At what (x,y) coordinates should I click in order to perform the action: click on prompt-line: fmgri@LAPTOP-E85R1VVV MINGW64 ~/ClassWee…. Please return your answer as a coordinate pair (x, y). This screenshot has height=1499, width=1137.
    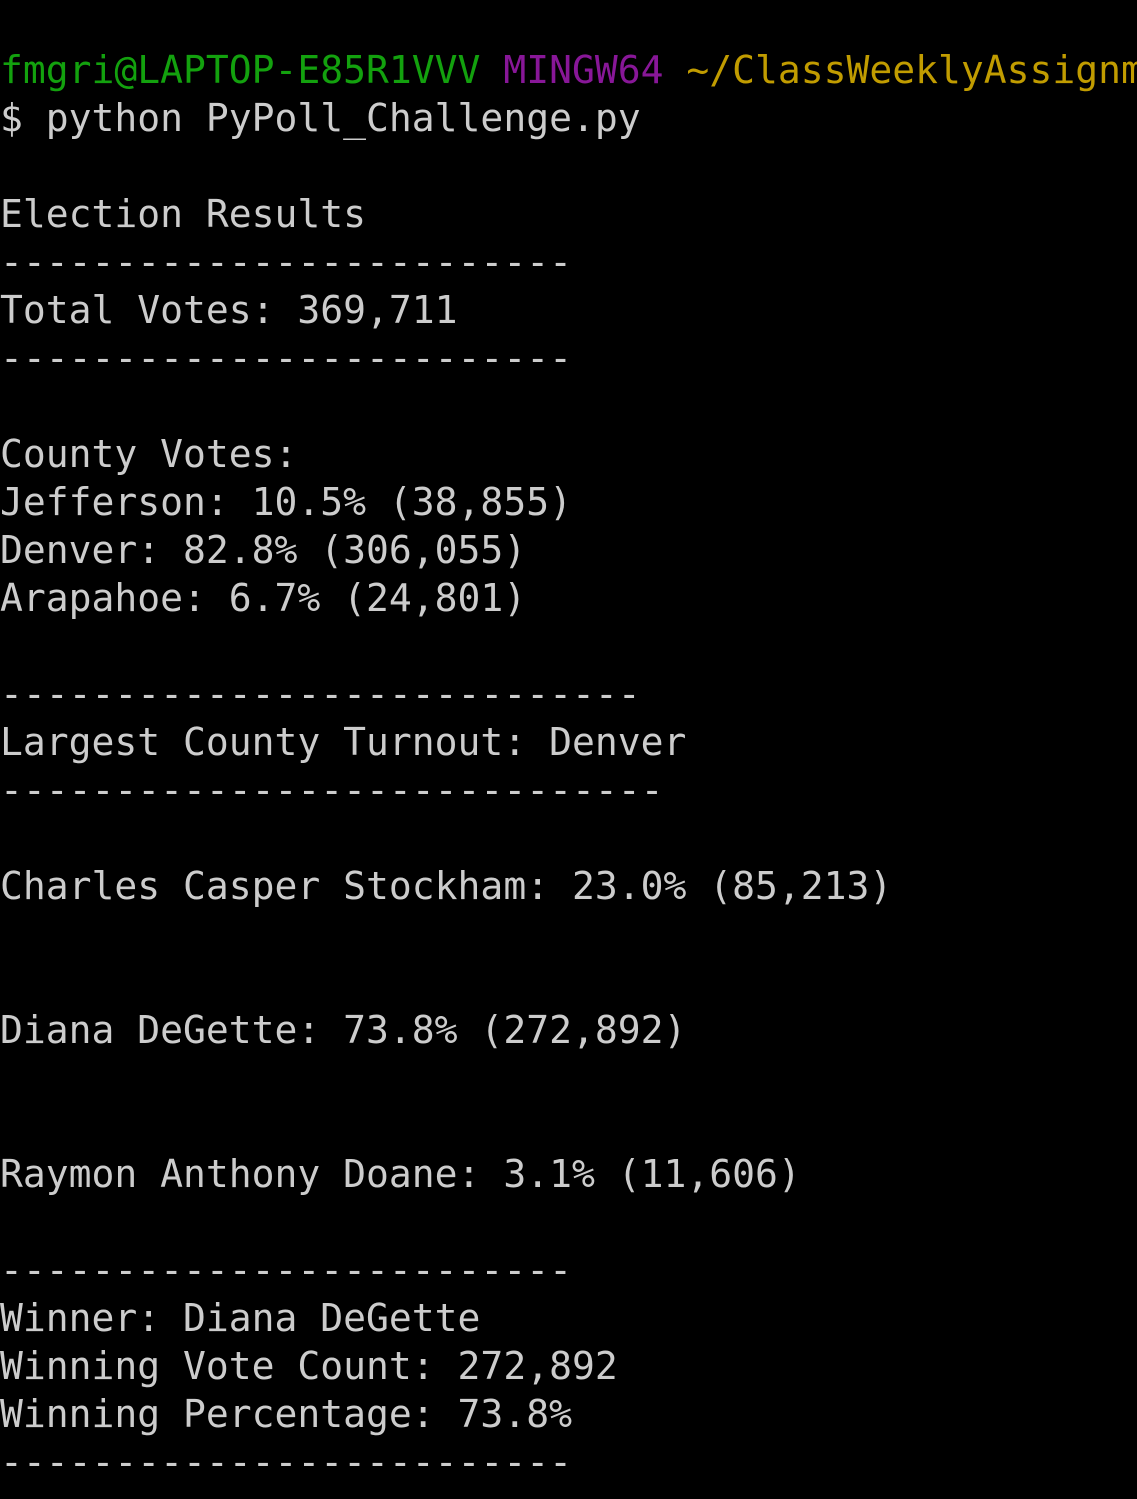
    Looking at the image, I should click on (568, 70).